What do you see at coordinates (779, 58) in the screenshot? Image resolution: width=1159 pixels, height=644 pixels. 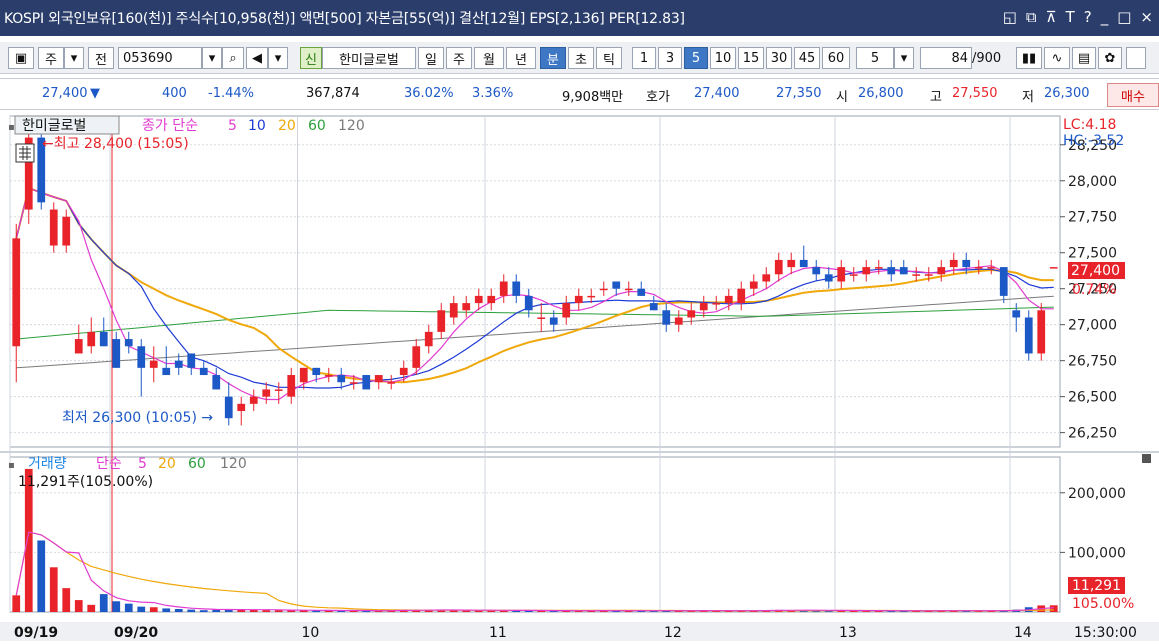 I see `interval-30: 30` at bounding box center [779, 58].